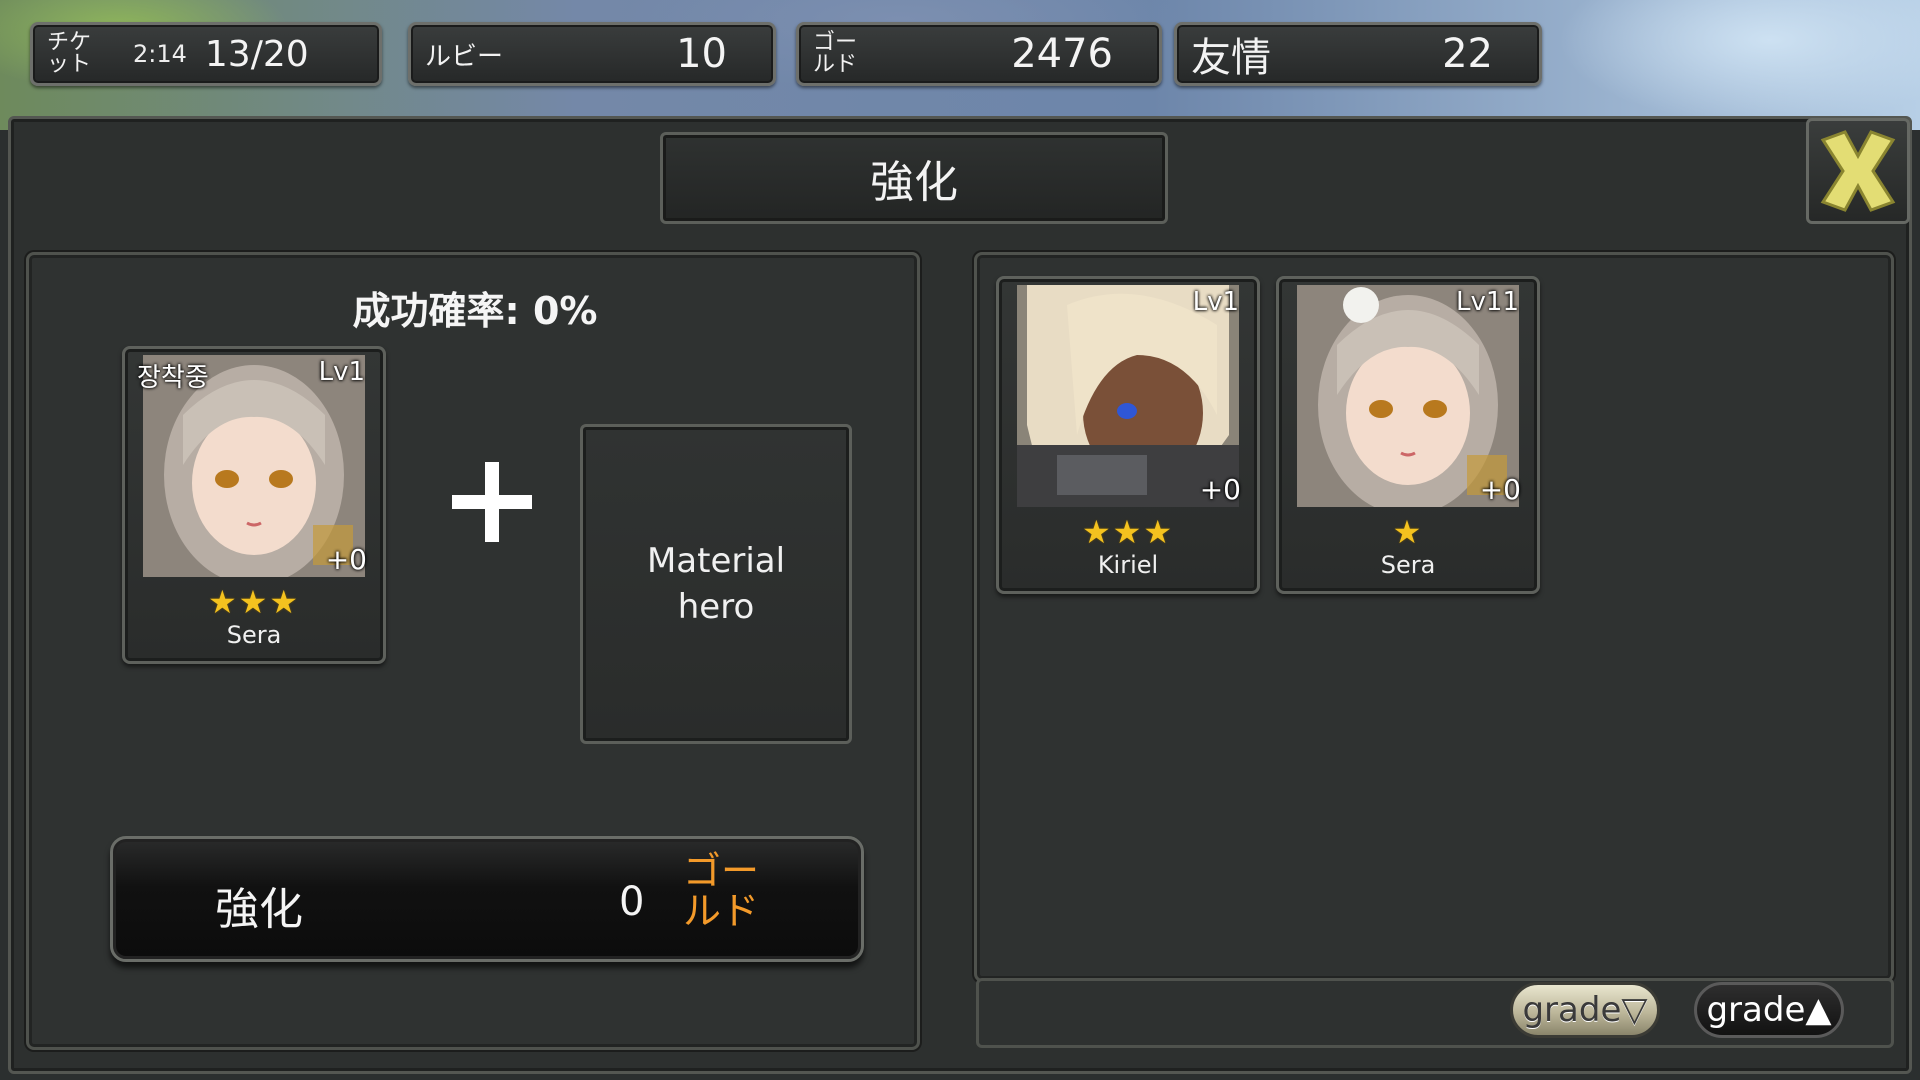  I want to click on enhance-cost-unit: ゴールド, so click(720, 891).